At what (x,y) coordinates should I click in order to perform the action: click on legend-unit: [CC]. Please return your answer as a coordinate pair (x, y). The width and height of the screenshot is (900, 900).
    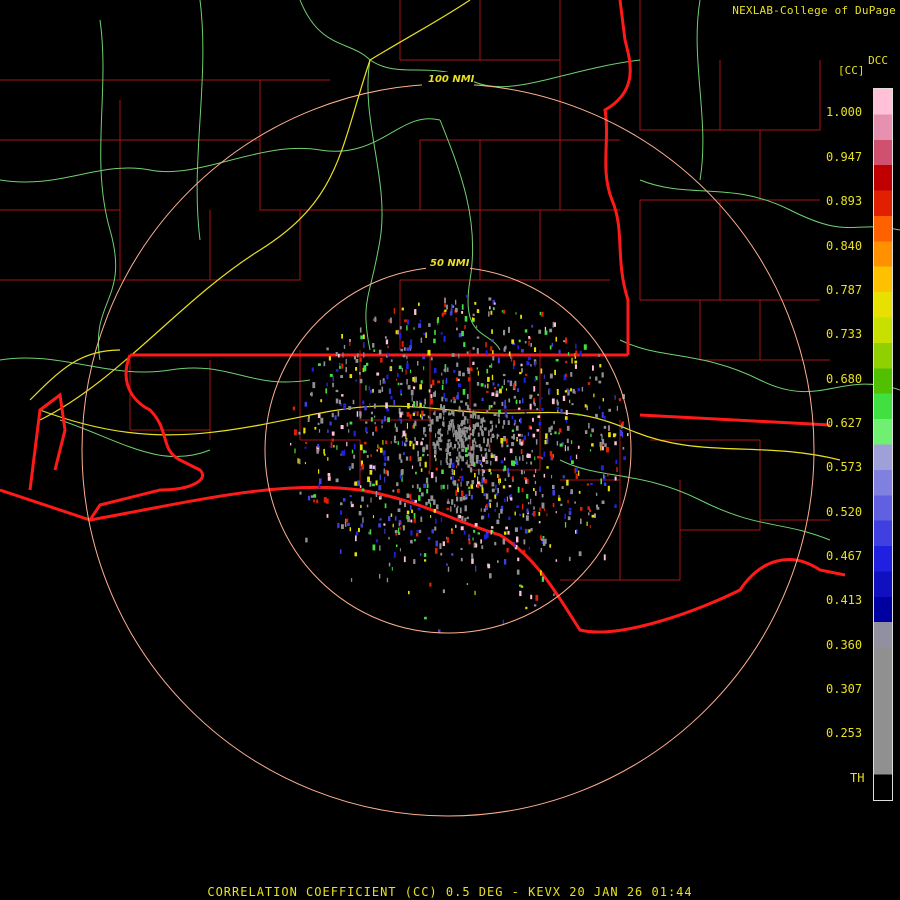
    Looking at the image, I should click on (851, 70).